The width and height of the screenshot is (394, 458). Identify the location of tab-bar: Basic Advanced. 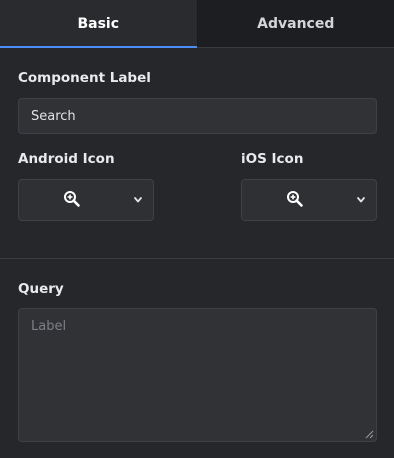
(197, 24).